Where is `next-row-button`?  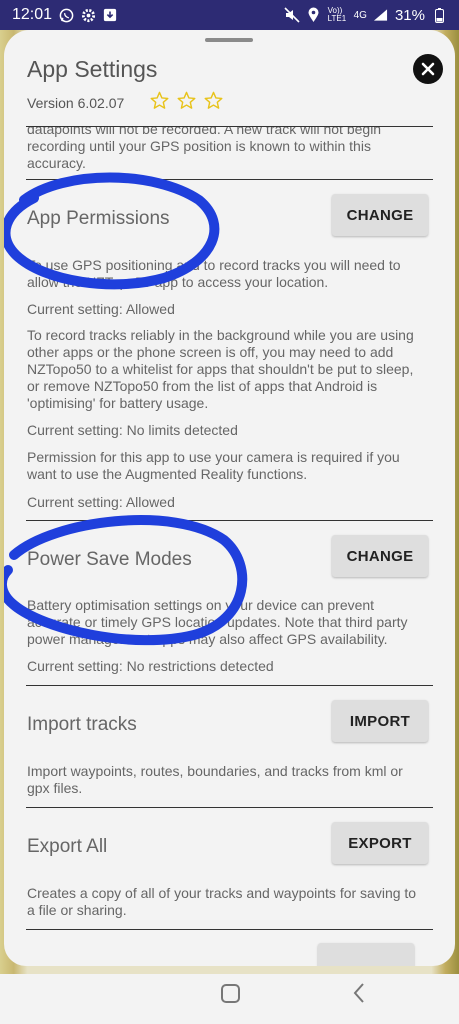 next-row-button is located at coordinates (366, 954).